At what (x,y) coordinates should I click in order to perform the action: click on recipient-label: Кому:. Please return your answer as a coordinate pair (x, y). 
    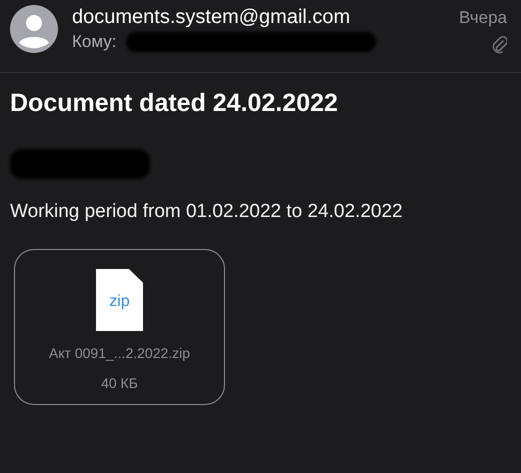
    Looking at the image, I should click on (94, 42).